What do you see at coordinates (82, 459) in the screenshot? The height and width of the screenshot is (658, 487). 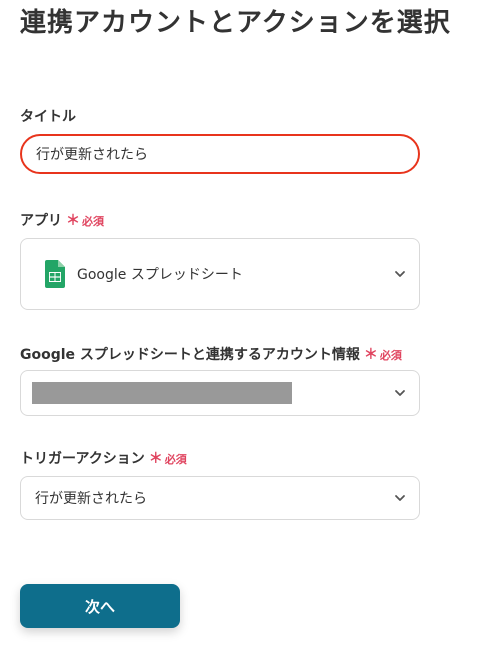 I see `trigger-label-text: トリガーアクション` at bounding box center [82, 459].